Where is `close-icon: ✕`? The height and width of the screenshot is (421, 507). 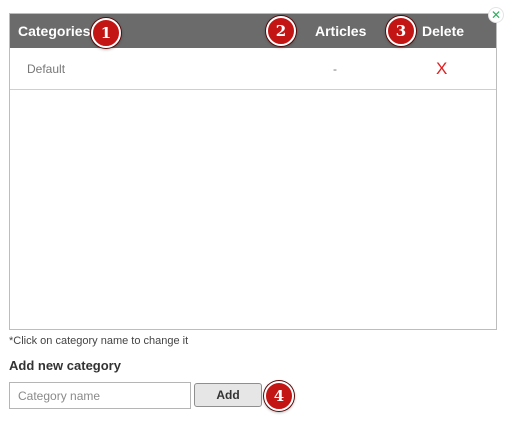 close-icon: ✕ is located at coordinates (496, 15).